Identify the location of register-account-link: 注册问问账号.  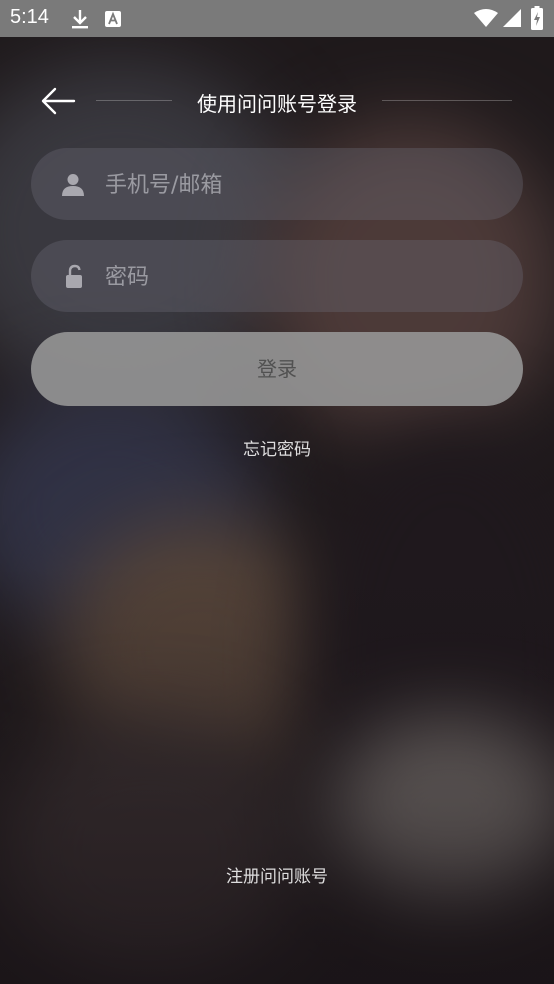
(277, 874).